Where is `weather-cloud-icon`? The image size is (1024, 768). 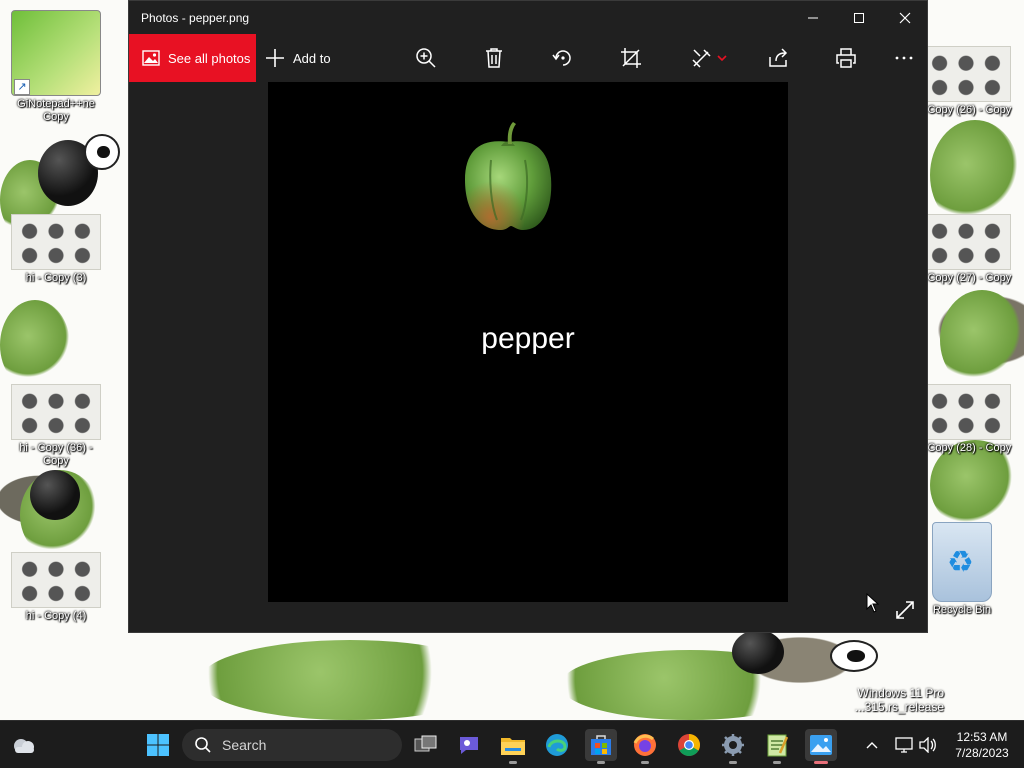 weather-cloud-icon is located at coordinates (24, 746).